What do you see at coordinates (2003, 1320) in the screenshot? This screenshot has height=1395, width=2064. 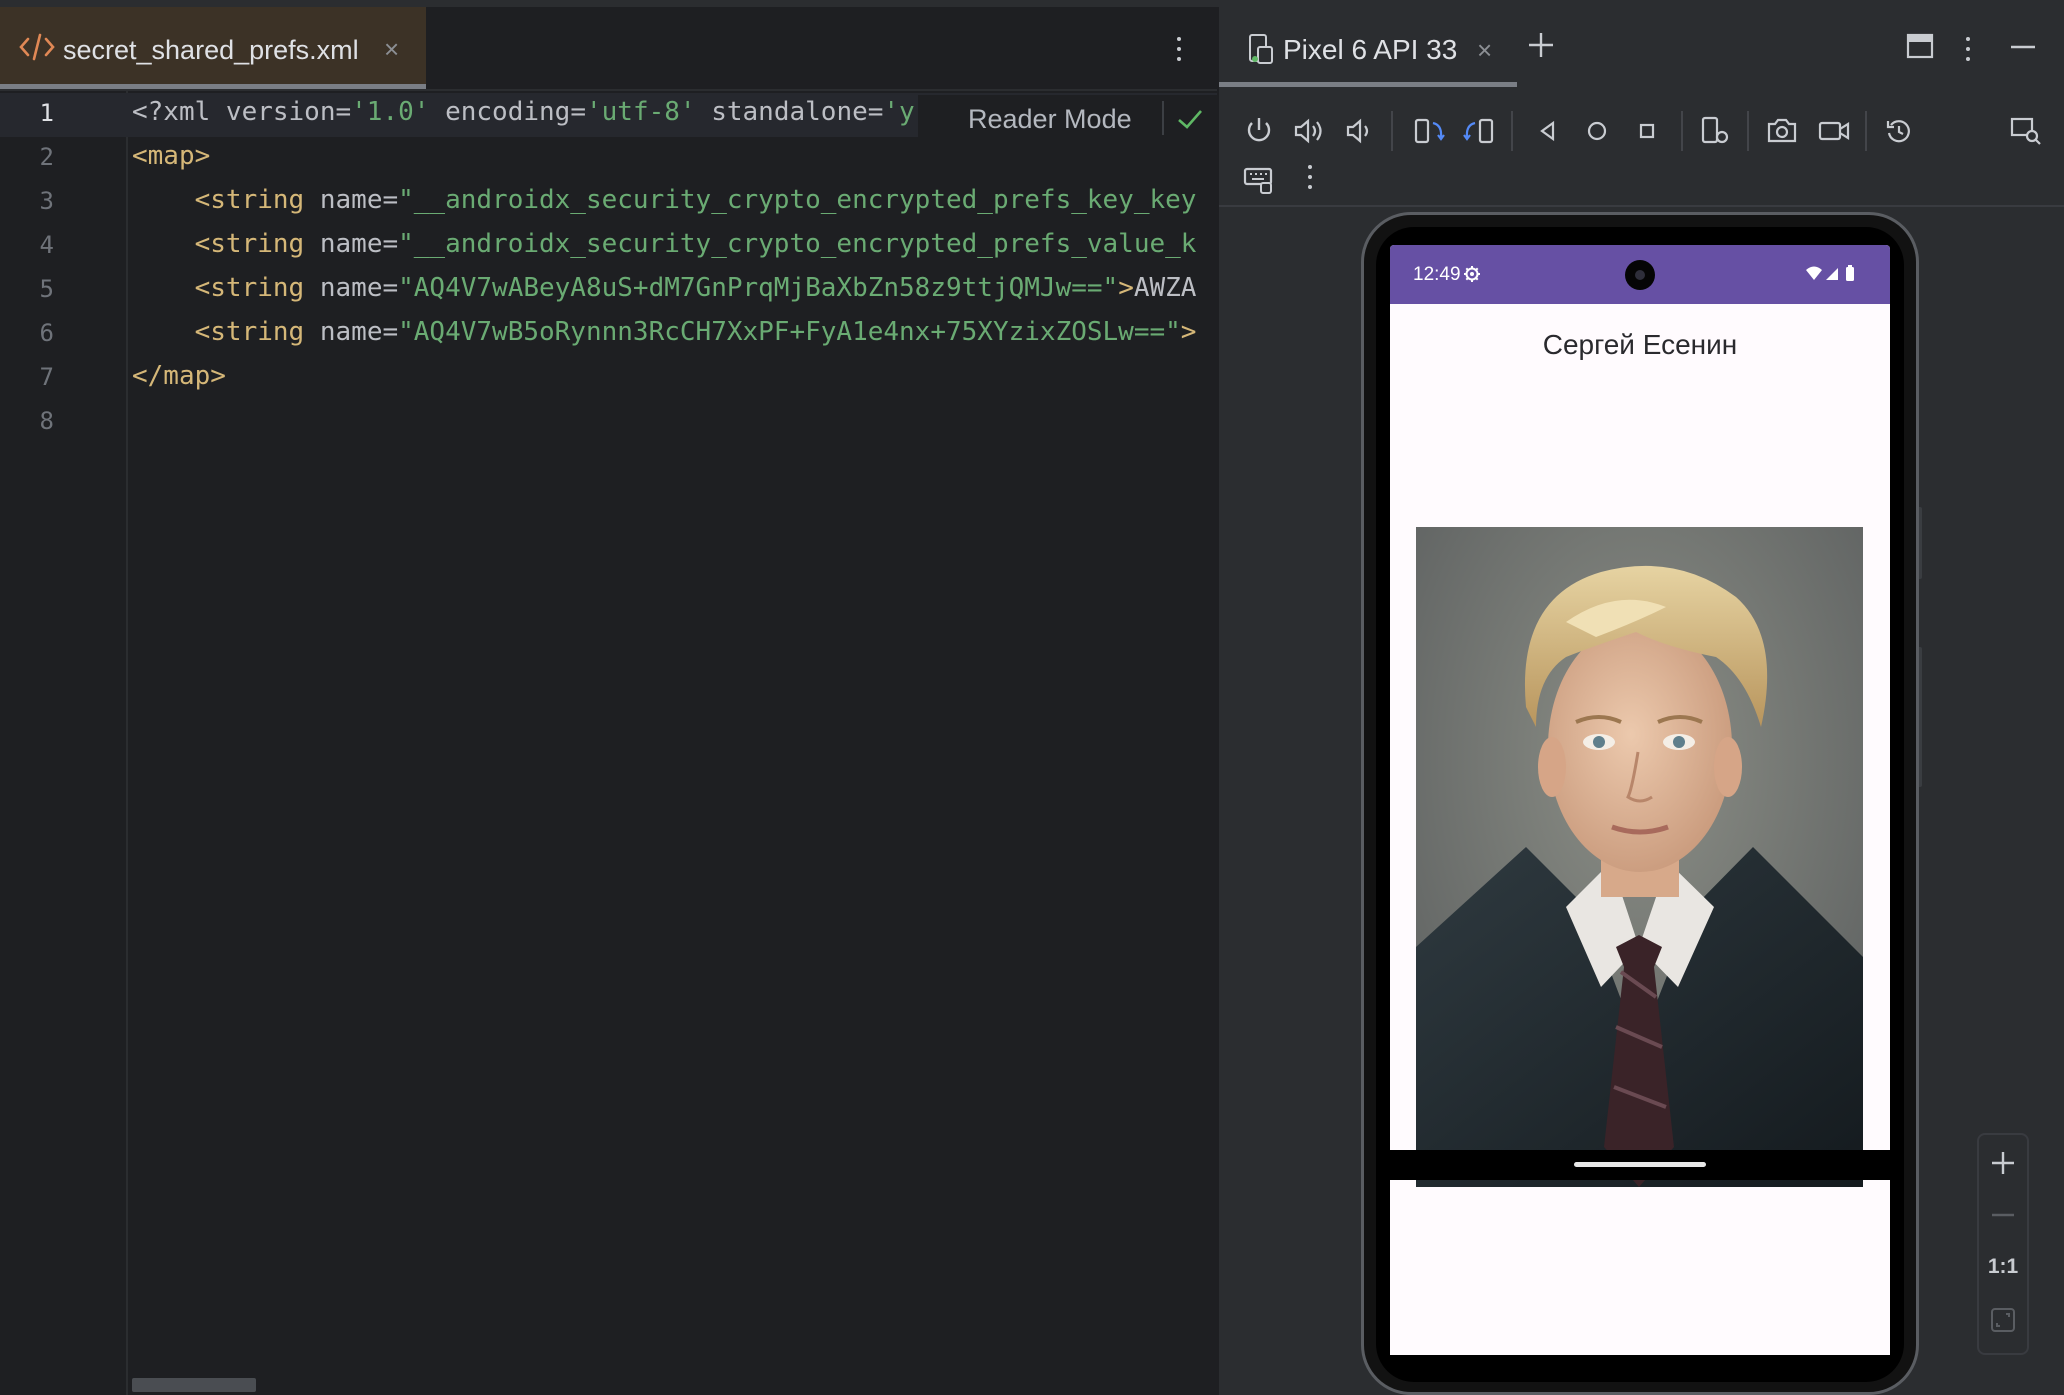 I see `zoom-to-fit-icon` at bounding box center [2003, 1320].